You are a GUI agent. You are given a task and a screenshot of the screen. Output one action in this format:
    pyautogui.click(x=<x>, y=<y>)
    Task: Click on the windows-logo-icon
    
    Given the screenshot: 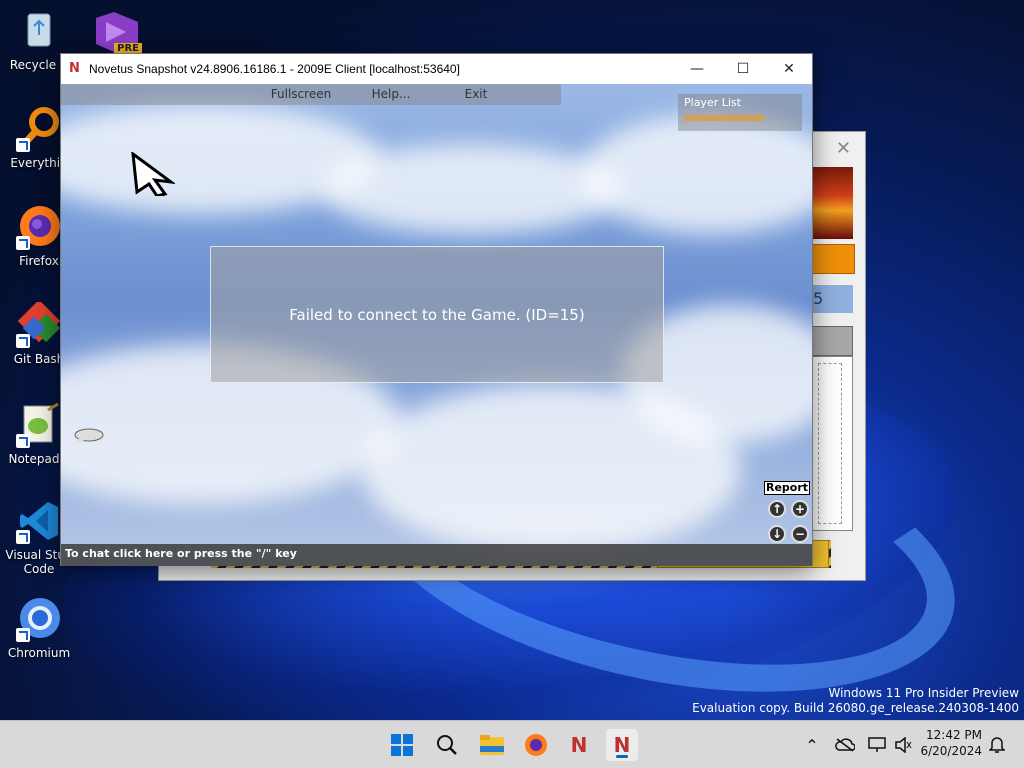 What is the action you would take?
    pyautogui.click(x=402, y=745)
    